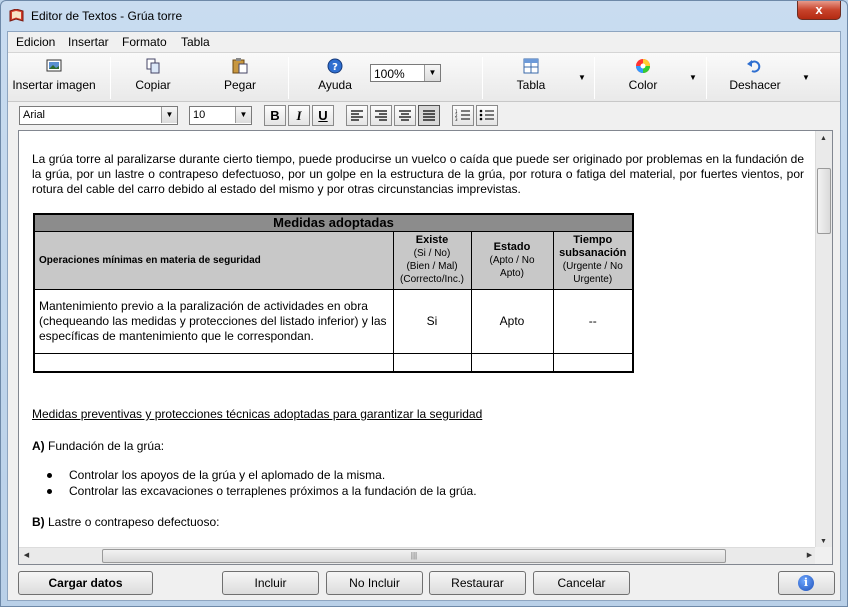 The image size is (848, 607). What do you see at coordinates (26, 555) in the screenshot?
I see `scroll-left-icon: ◀` at bounding box center [26, 555].